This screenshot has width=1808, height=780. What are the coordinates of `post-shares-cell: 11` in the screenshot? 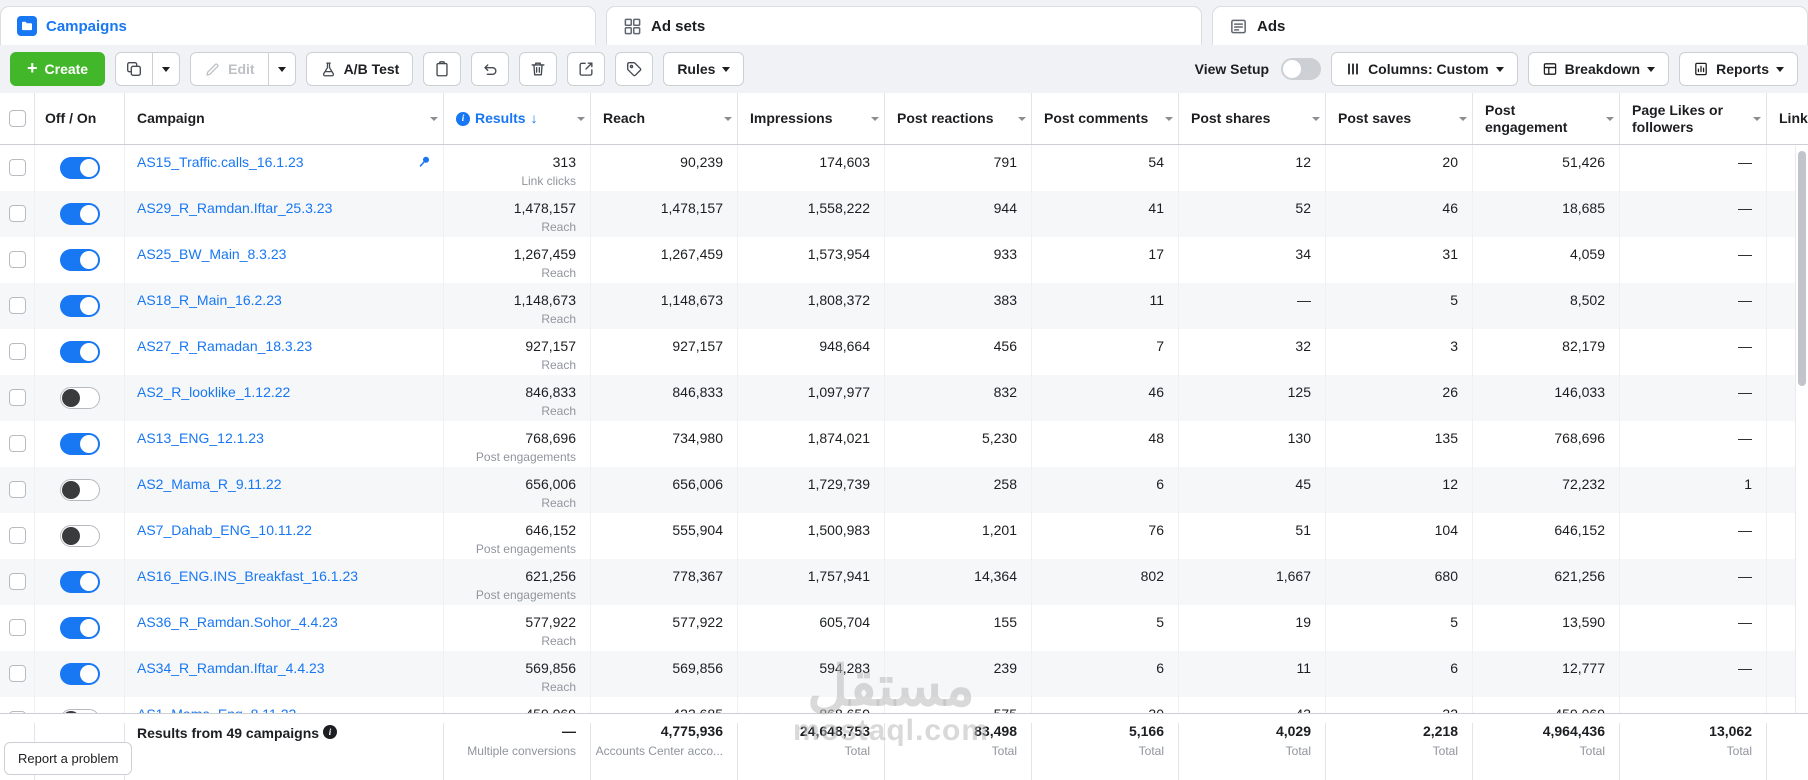 It's located at (1252, 674).